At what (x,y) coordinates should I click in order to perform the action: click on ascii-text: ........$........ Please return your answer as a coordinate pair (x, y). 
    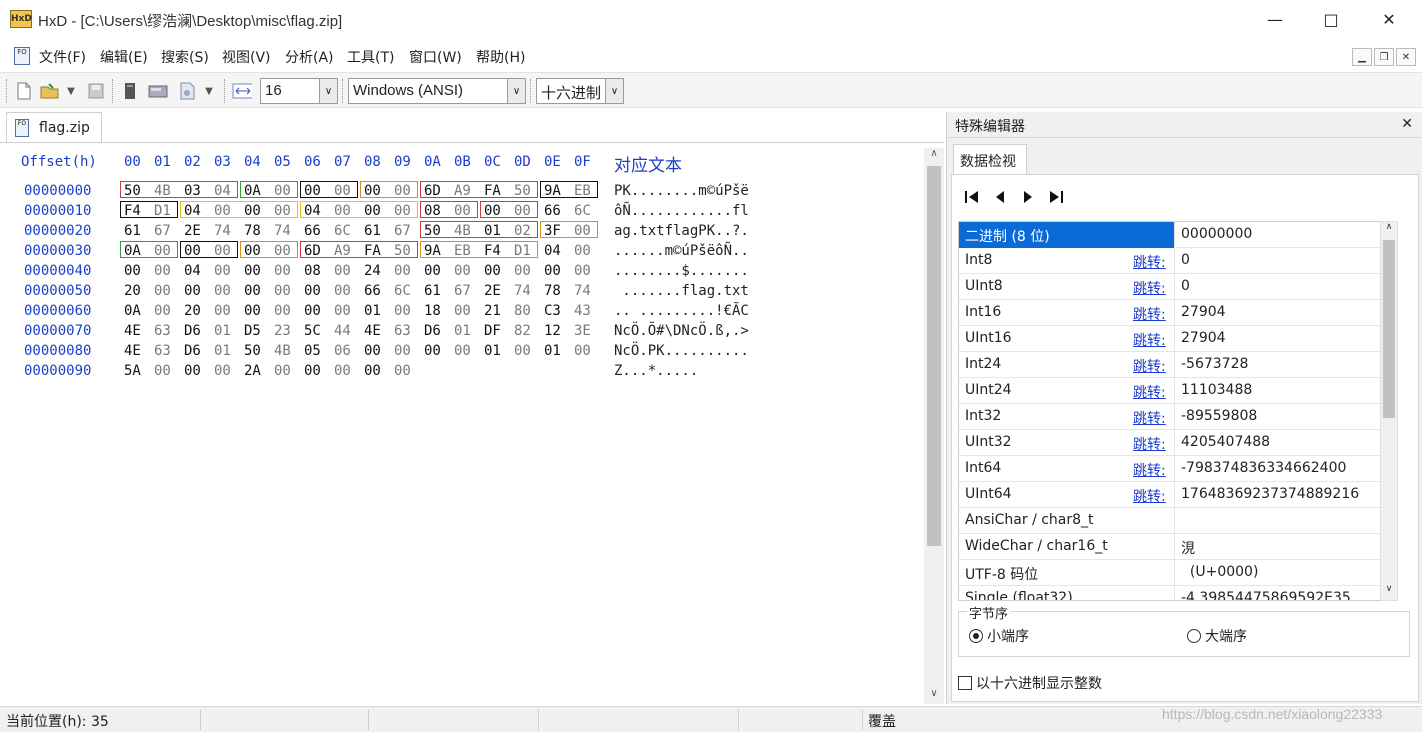
    Looking at the image, I should click on (681, 271).